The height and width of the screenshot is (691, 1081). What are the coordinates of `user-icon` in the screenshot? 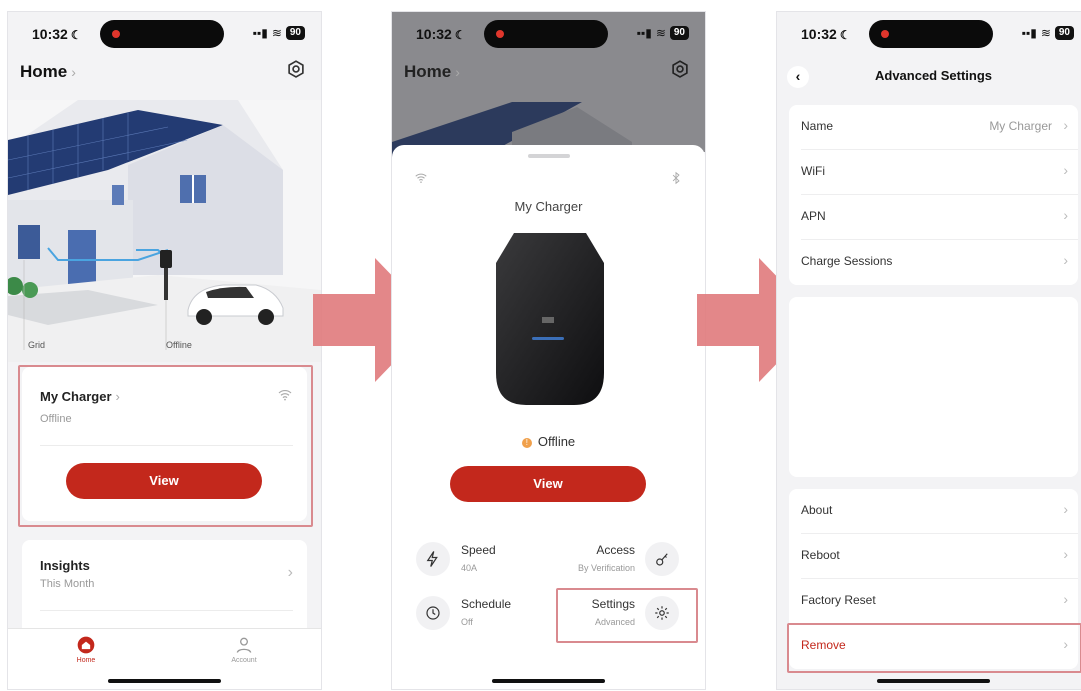 It's located at (244, 645).